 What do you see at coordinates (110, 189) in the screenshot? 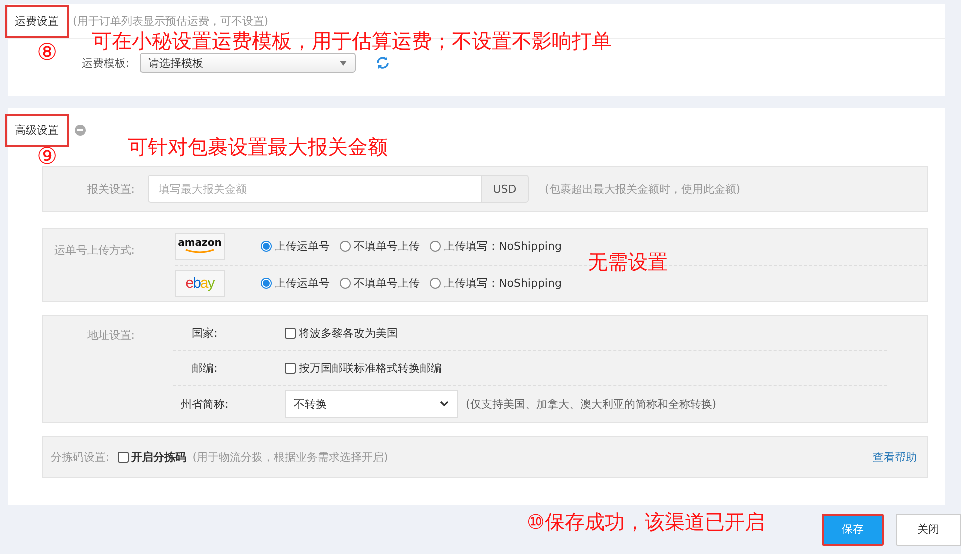
I see `field-label: 报关设置:` at bounding box center [110, 189].